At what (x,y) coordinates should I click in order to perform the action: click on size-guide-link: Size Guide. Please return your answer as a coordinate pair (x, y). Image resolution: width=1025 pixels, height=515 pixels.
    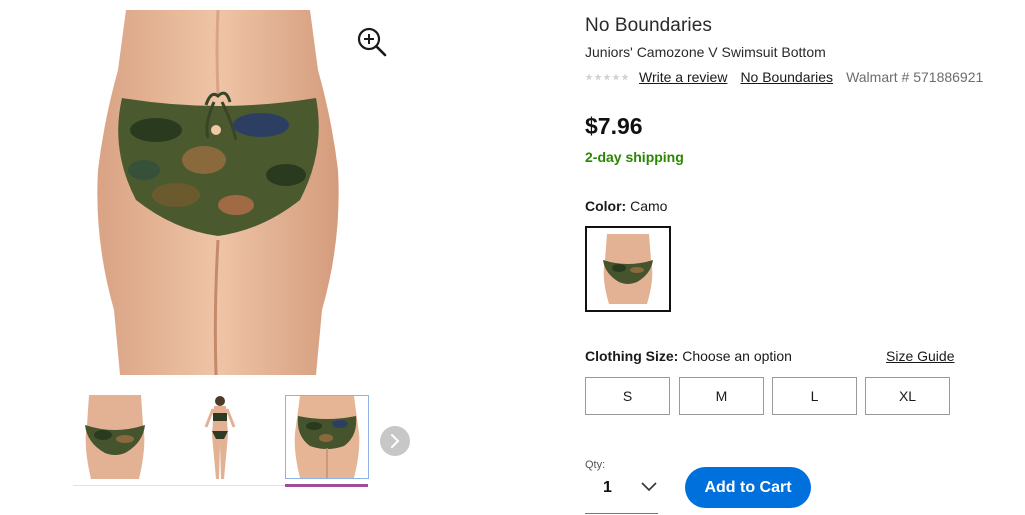
    Looking at the image, I should click on (920, 356).